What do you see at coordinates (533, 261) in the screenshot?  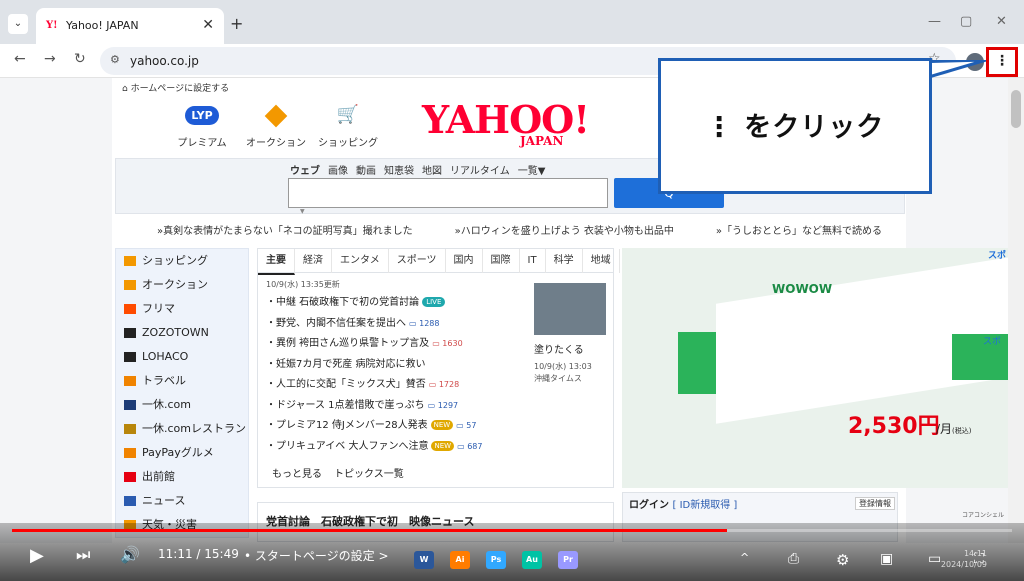 I see `news-tab: IT` at bounding box center [533, 261].